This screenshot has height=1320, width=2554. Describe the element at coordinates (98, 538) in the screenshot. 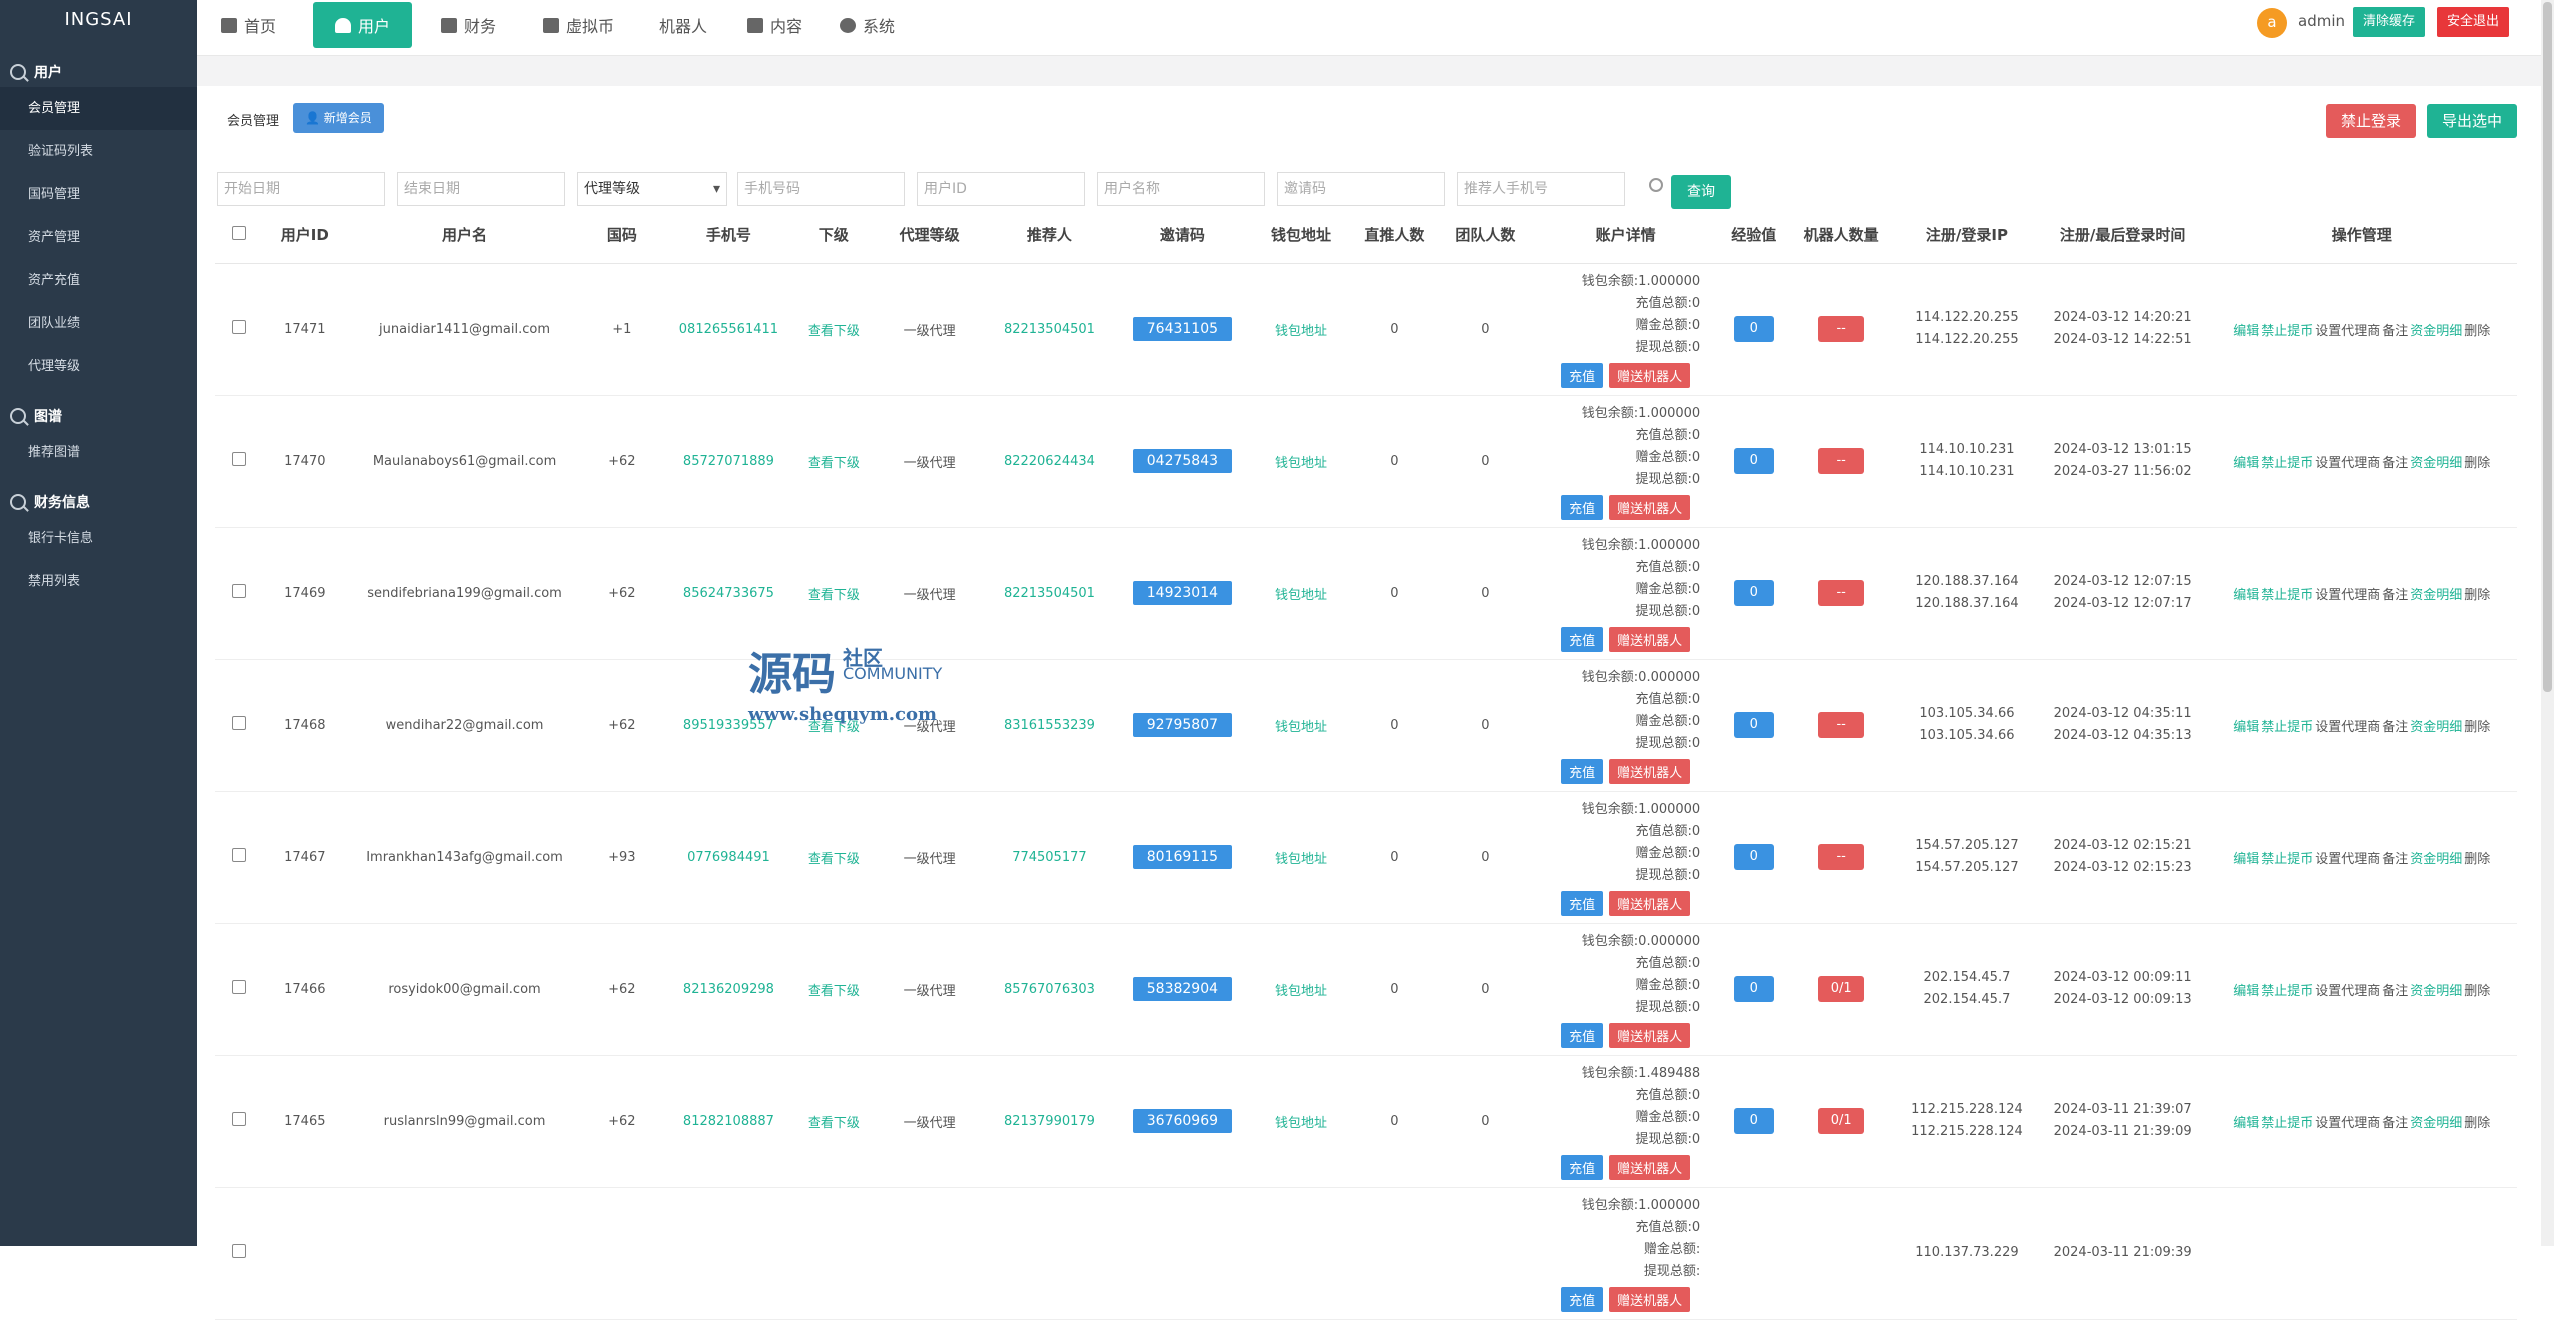

I see `sidebar-item: 银行卡信息` at that location.